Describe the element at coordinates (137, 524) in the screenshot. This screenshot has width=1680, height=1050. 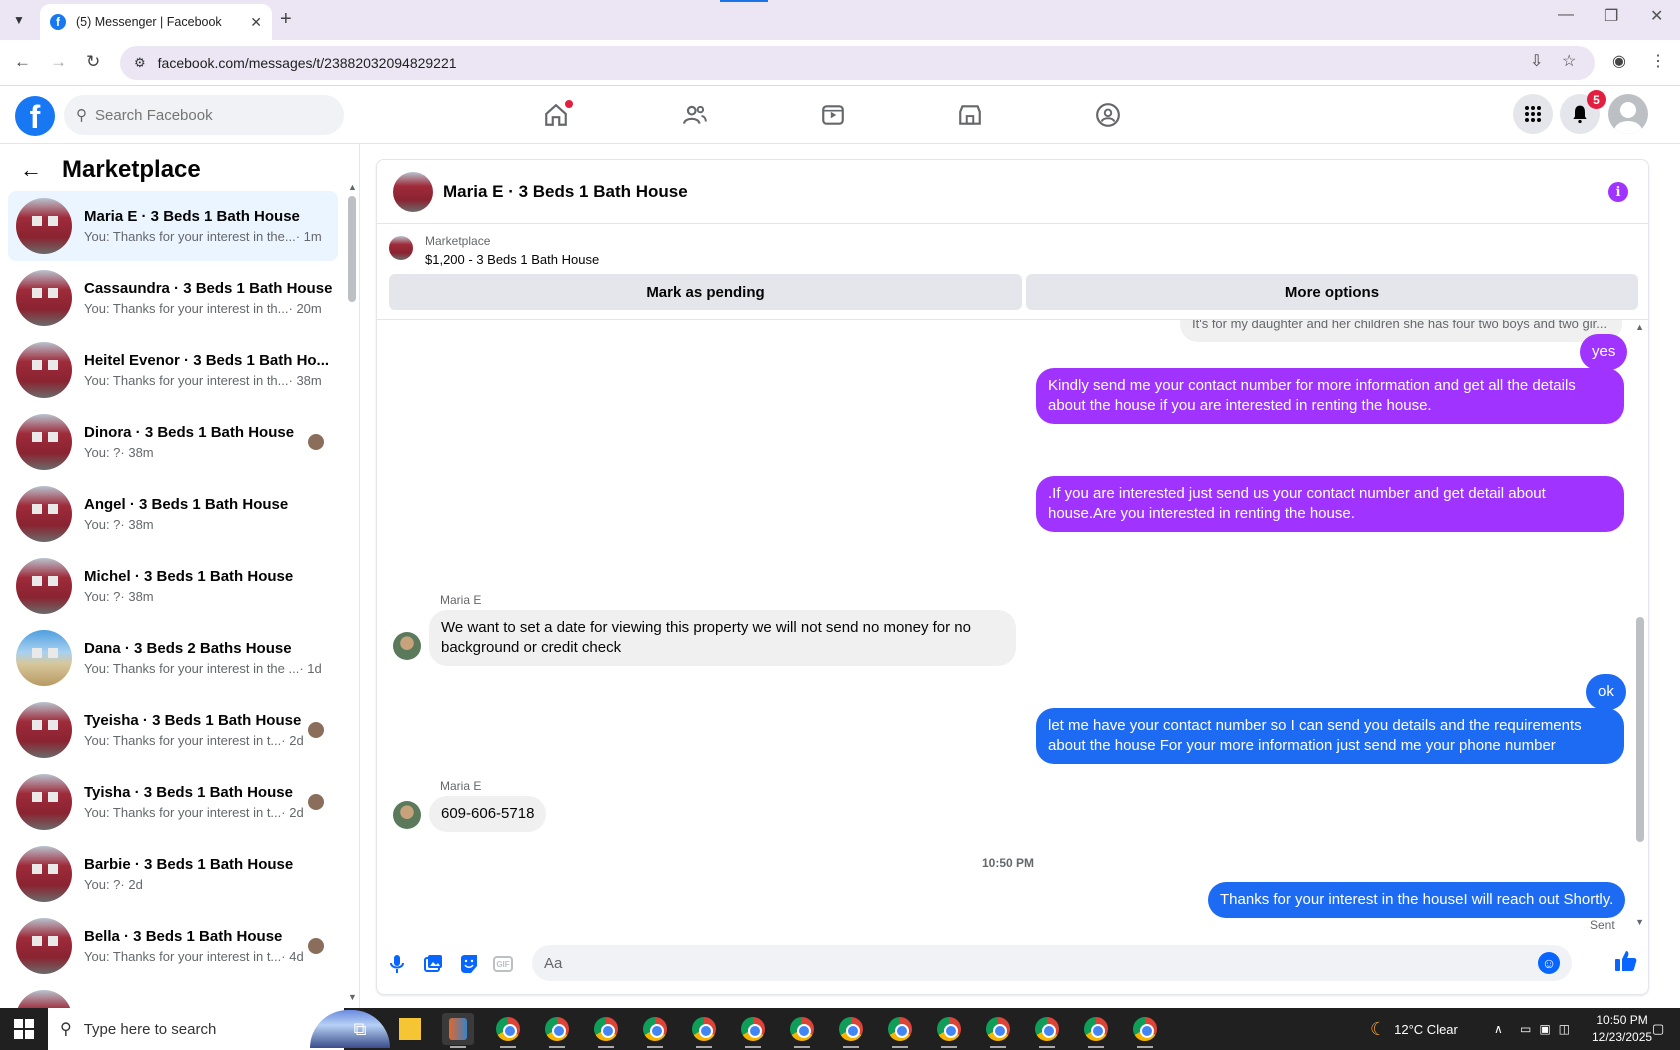
I see `conversation-time: · 38m` at that location.